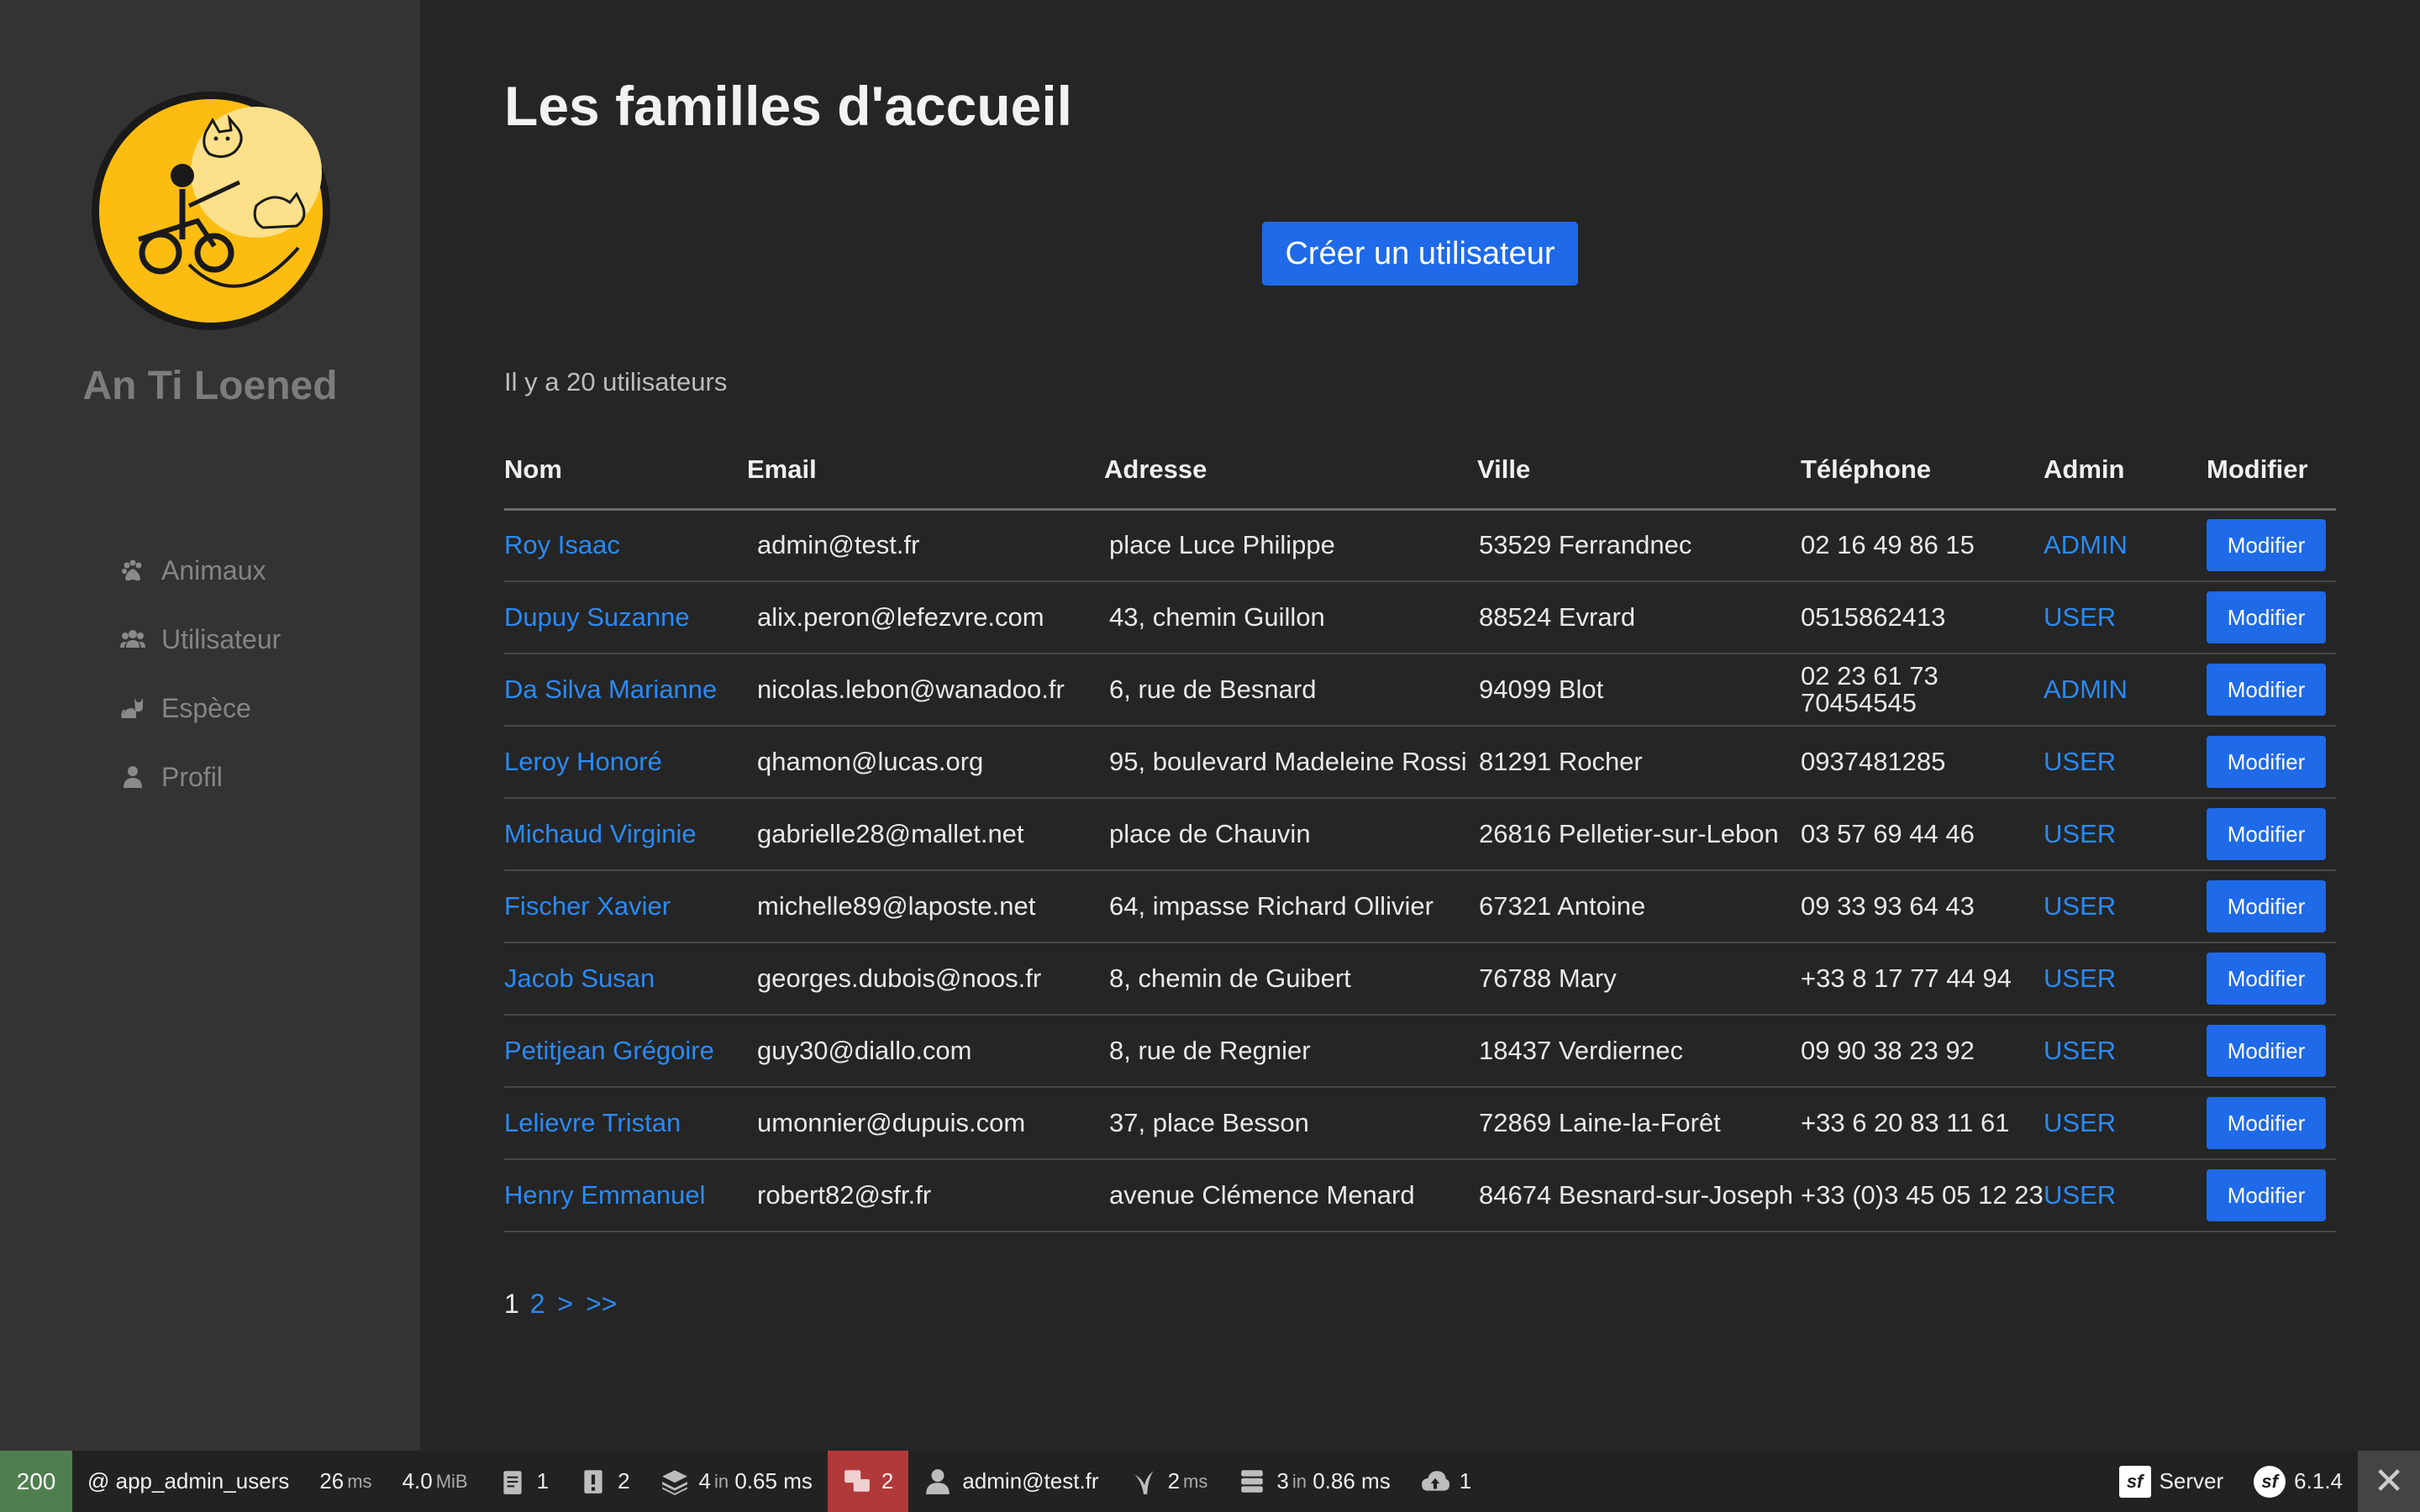 The height and width of the screenshot is (1512, 2420). Describe the element at coordinates (2171, 1481) in the screenshot. I see `server-panel: sf Server` at that location.